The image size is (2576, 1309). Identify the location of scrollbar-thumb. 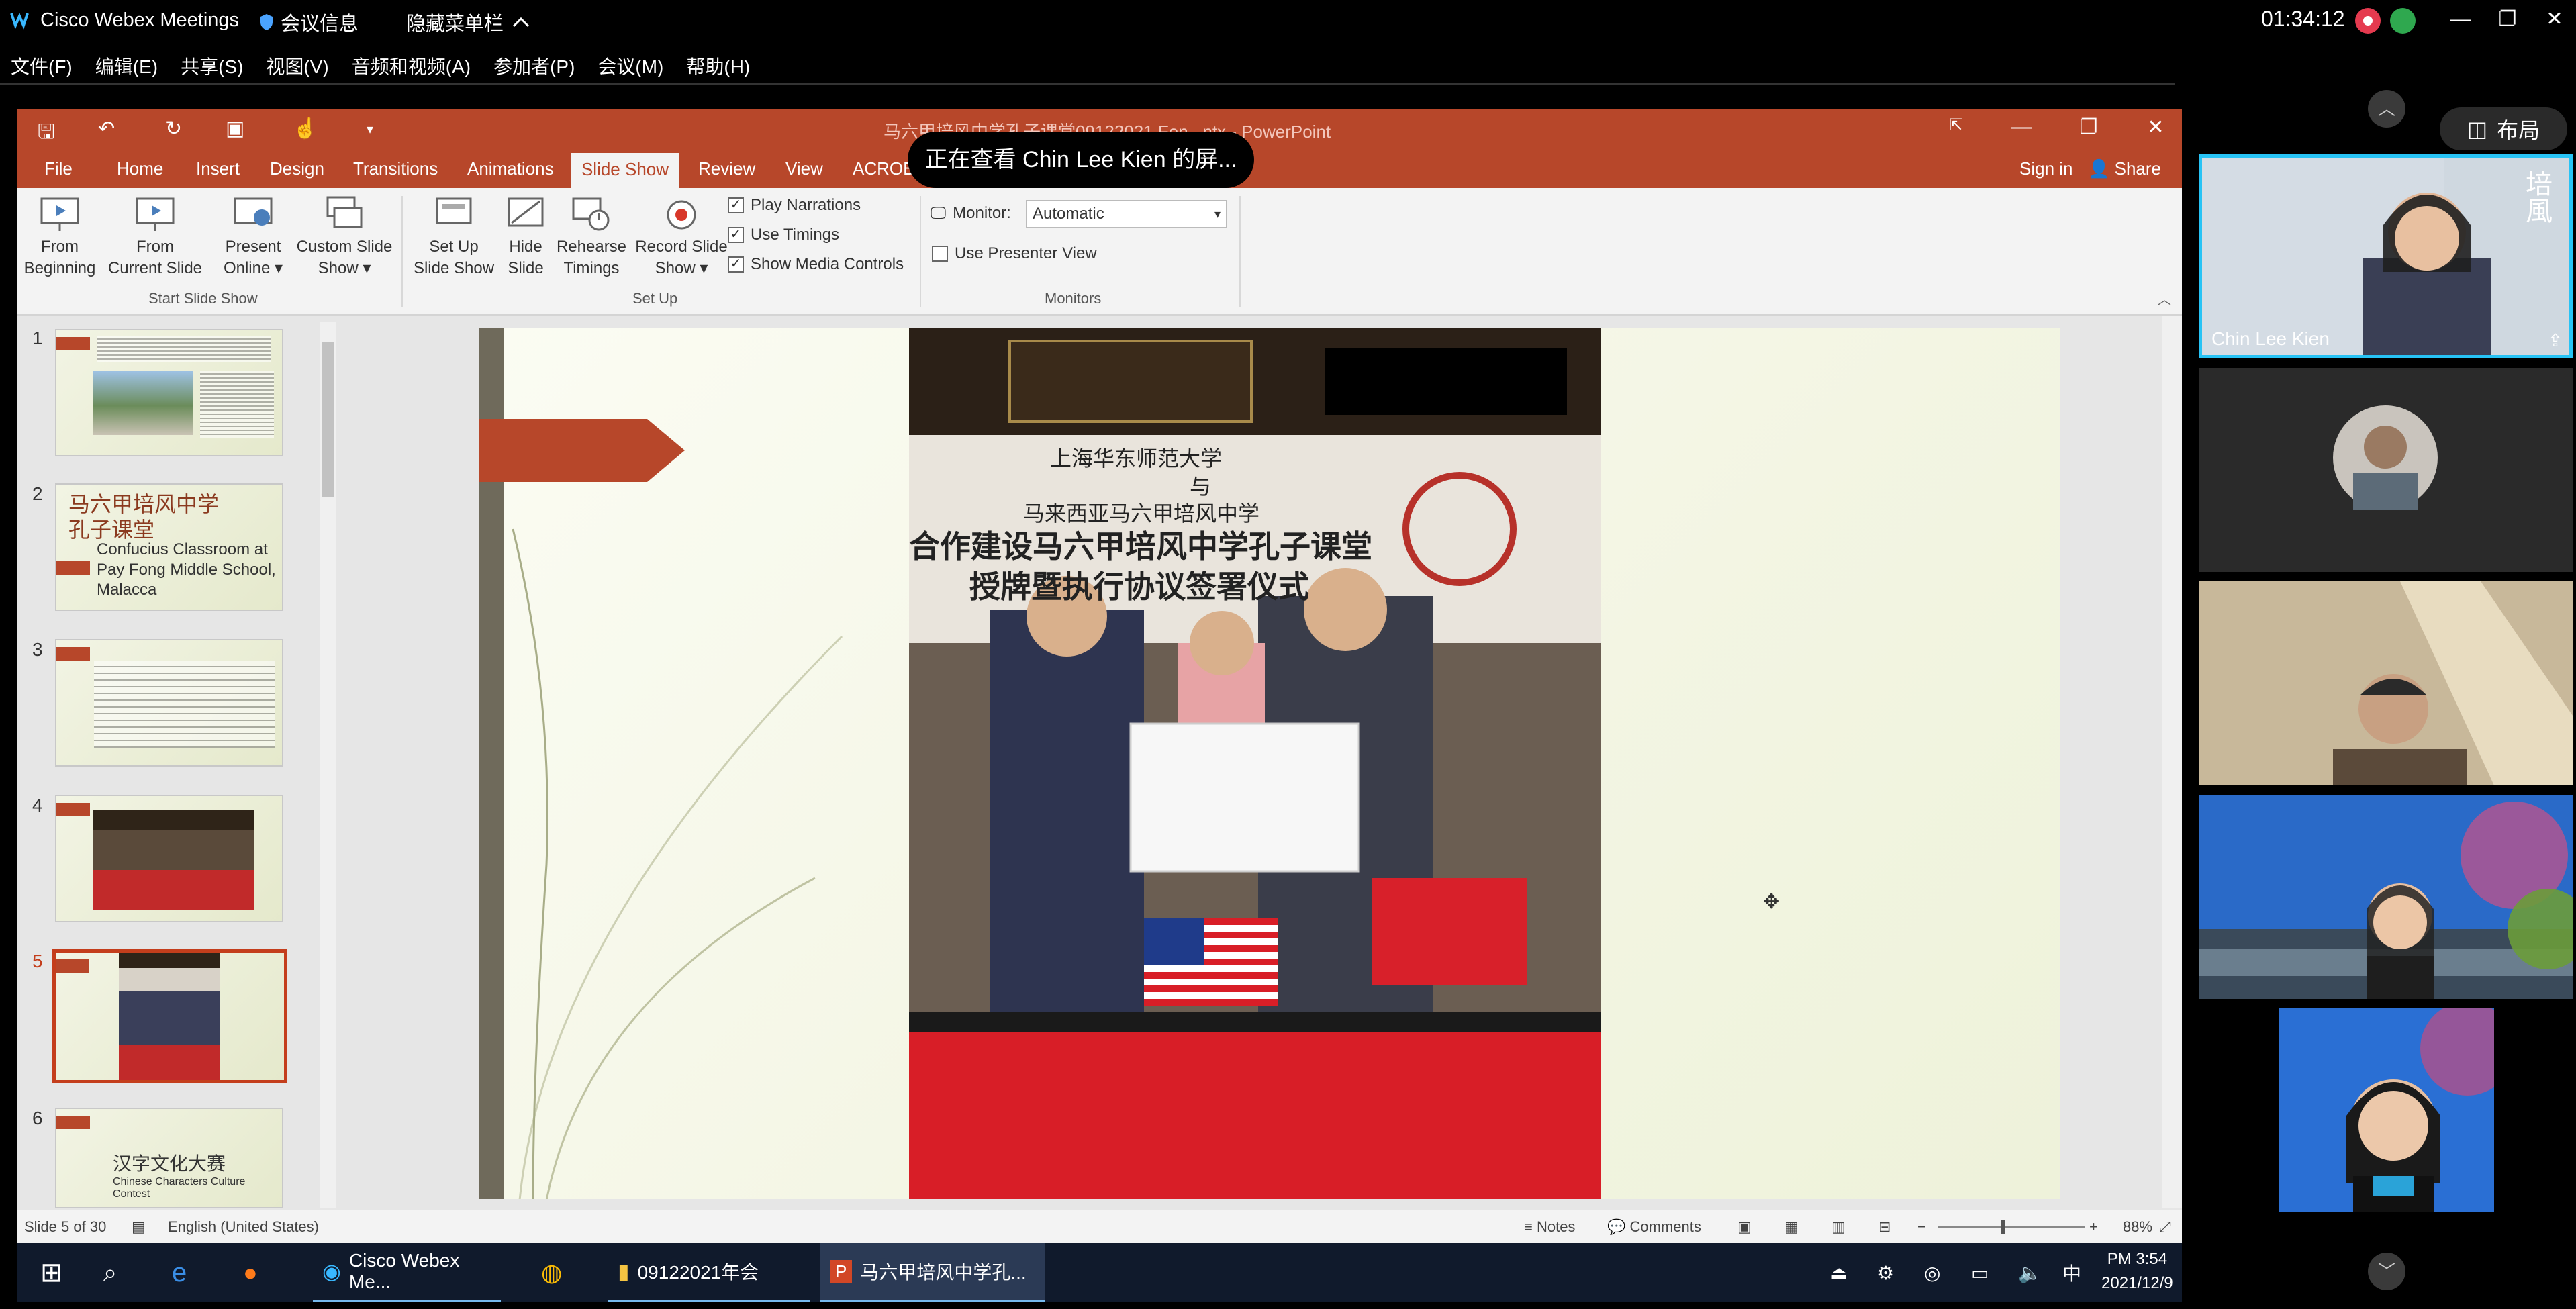
(328, 419).